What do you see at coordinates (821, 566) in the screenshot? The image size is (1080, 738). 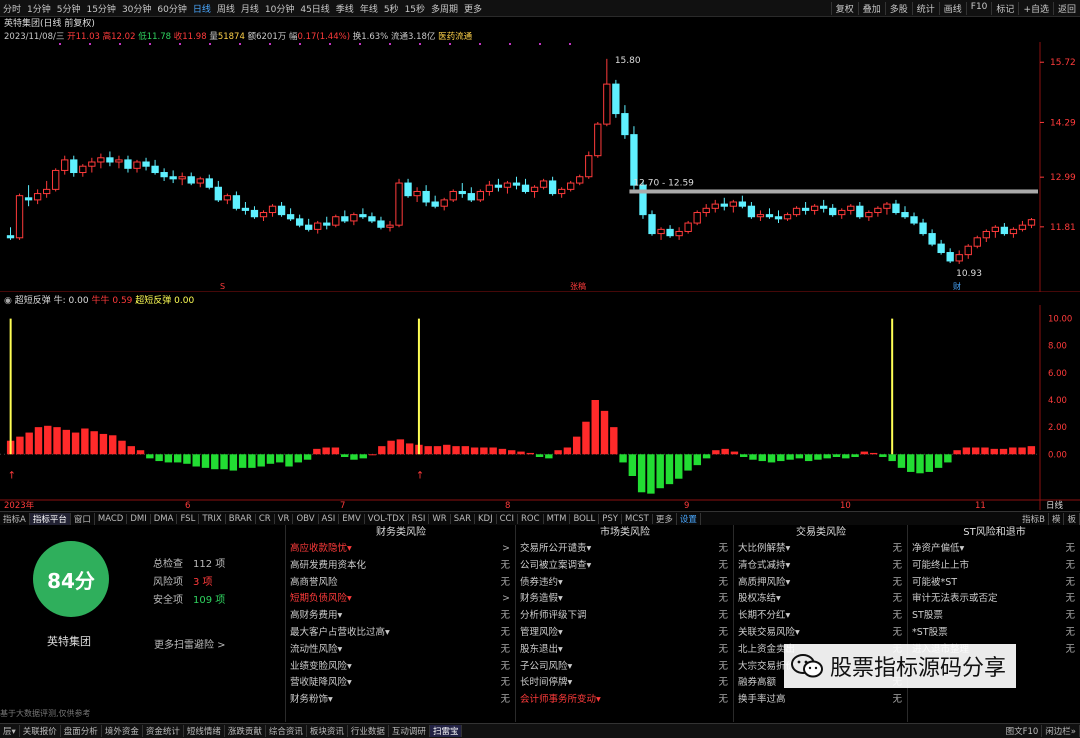 I see `risk-item: 清仓式减持▾ 无` at bounding box center [821, 566].